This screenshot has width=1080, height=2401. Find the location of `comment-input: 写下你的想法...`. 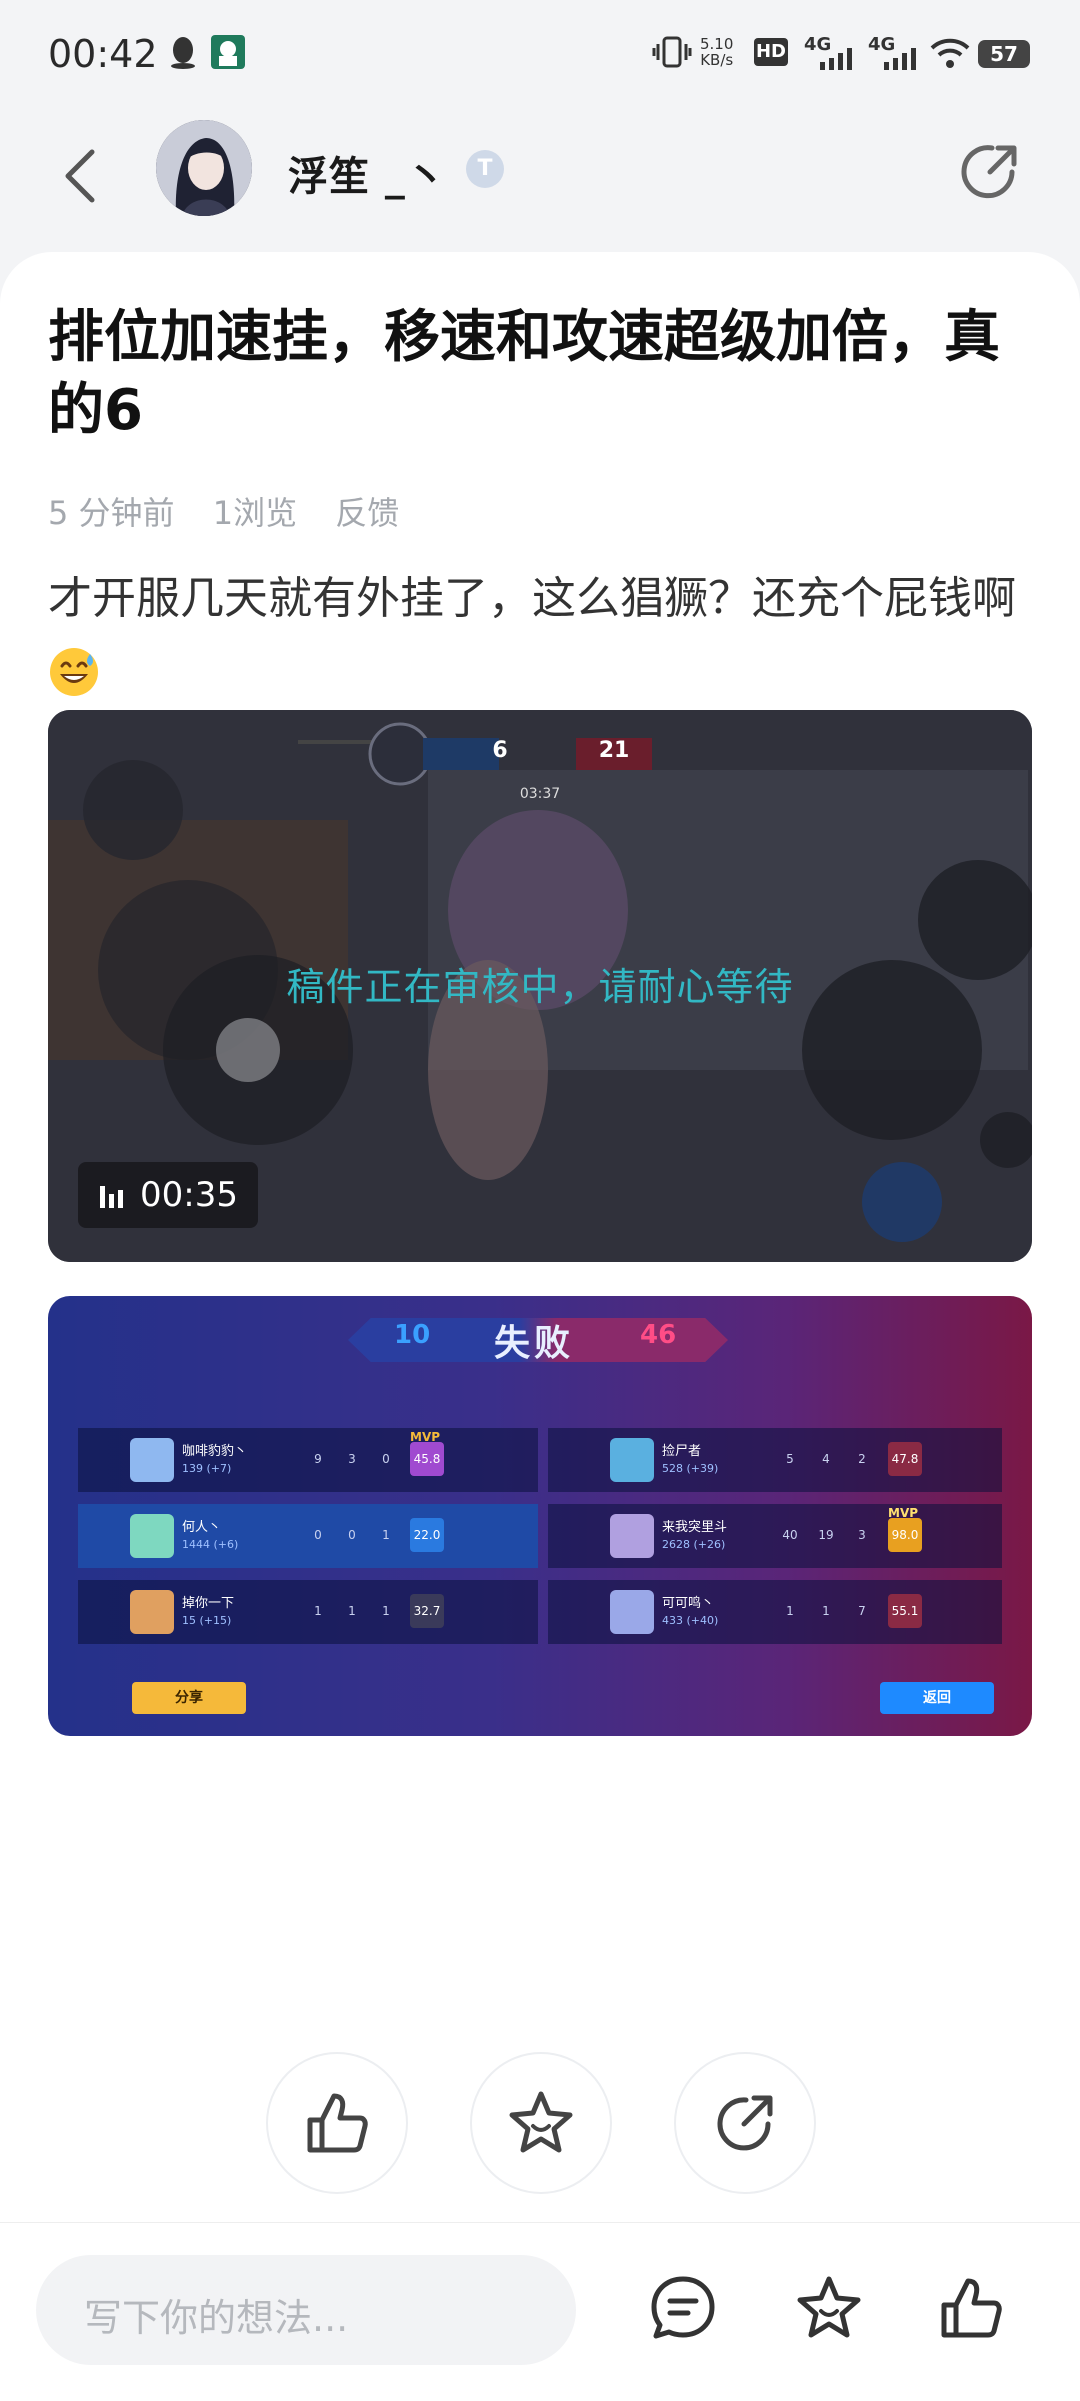

comment-input: 写下你的想法... is located at coordinates (306, 2310).